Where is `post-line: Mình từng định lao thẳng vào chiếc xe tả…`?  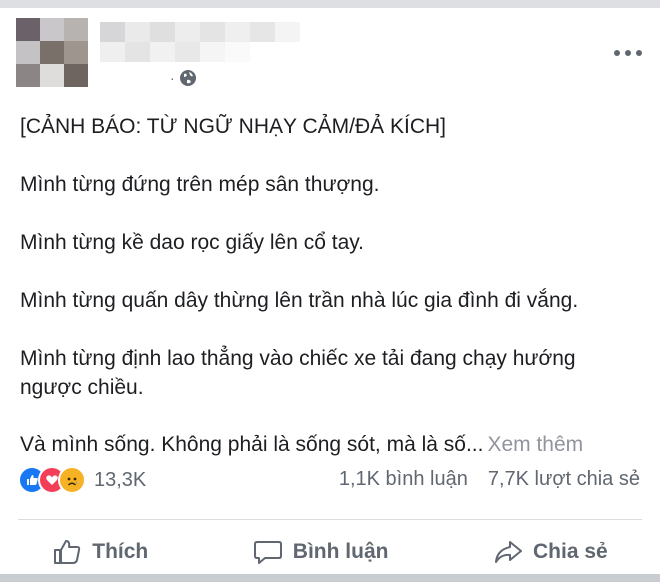
post-line: Mình từng định lao thẳng vào chiếc xe tả… is located at coordinates (298, 373).